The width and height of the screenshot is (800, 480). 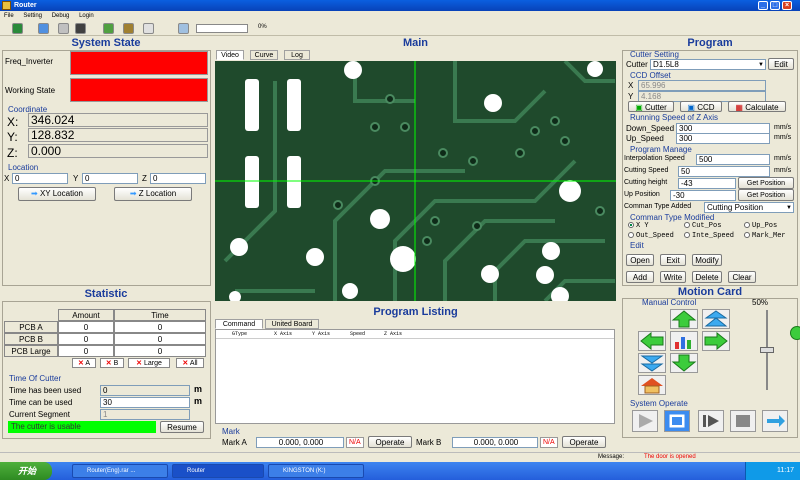 I want to click on clear-b-button: ✕ B, so click(x=112, y=363).